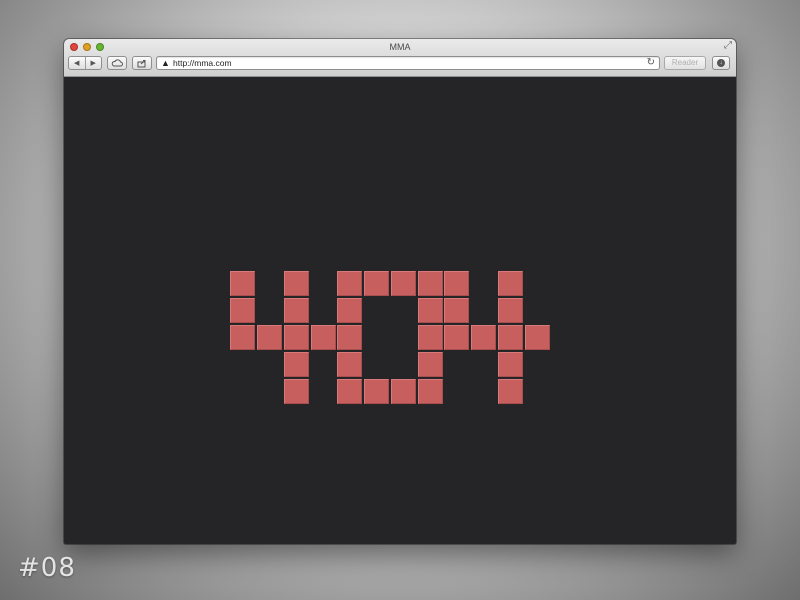 The image size is (800, 600). I want to click on reload-icon: ↻, so click(651, 63).